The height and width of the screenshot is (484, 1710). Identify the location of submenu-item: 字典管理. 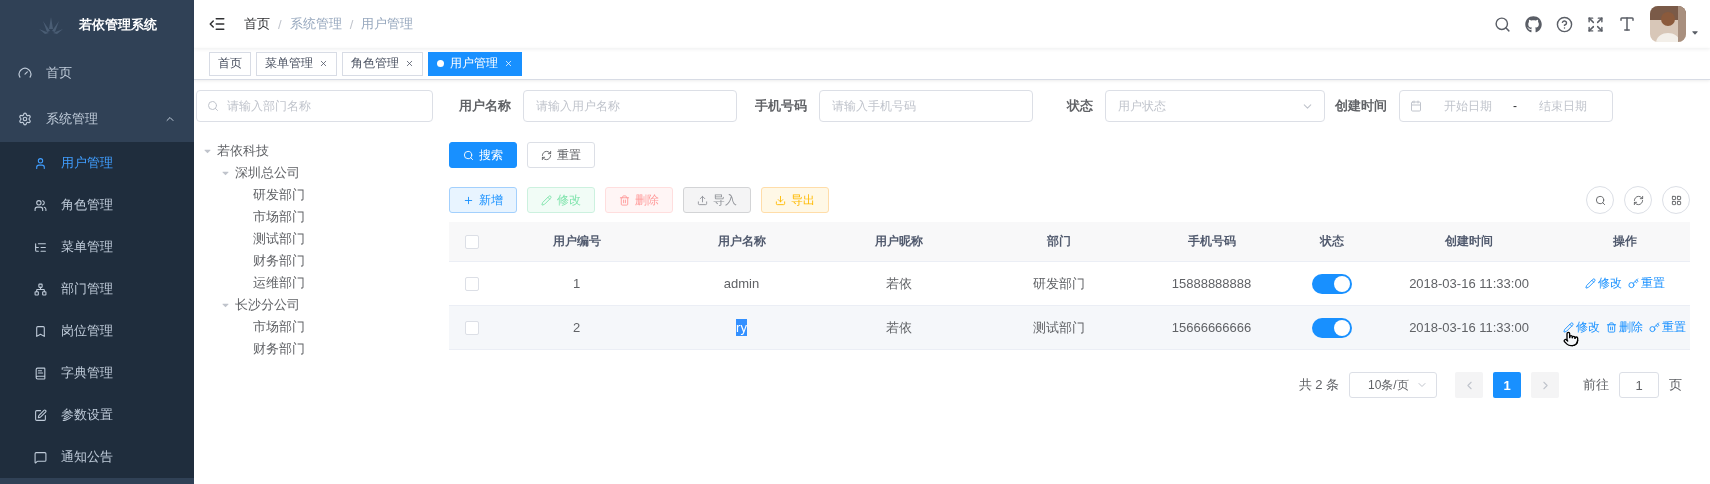
(97, 373).